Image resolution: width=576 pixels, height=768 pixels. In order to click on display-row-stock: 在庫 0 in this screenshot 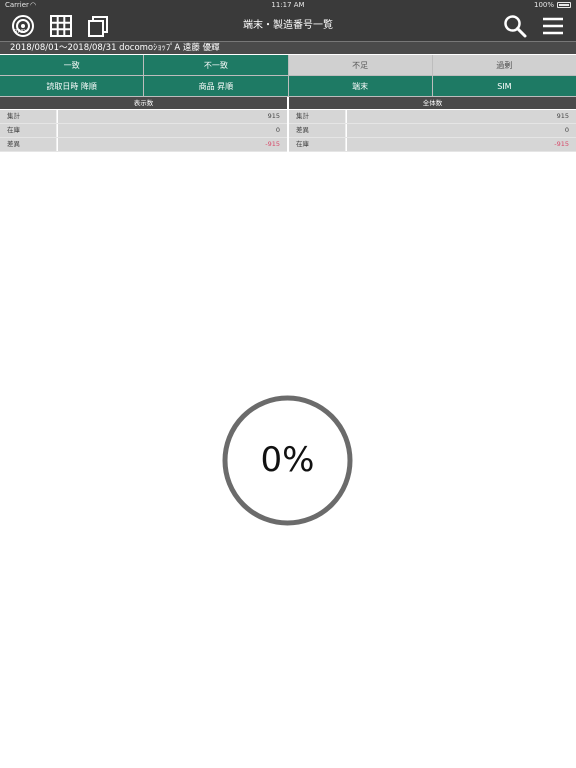, I will do `click(143, 131)`.